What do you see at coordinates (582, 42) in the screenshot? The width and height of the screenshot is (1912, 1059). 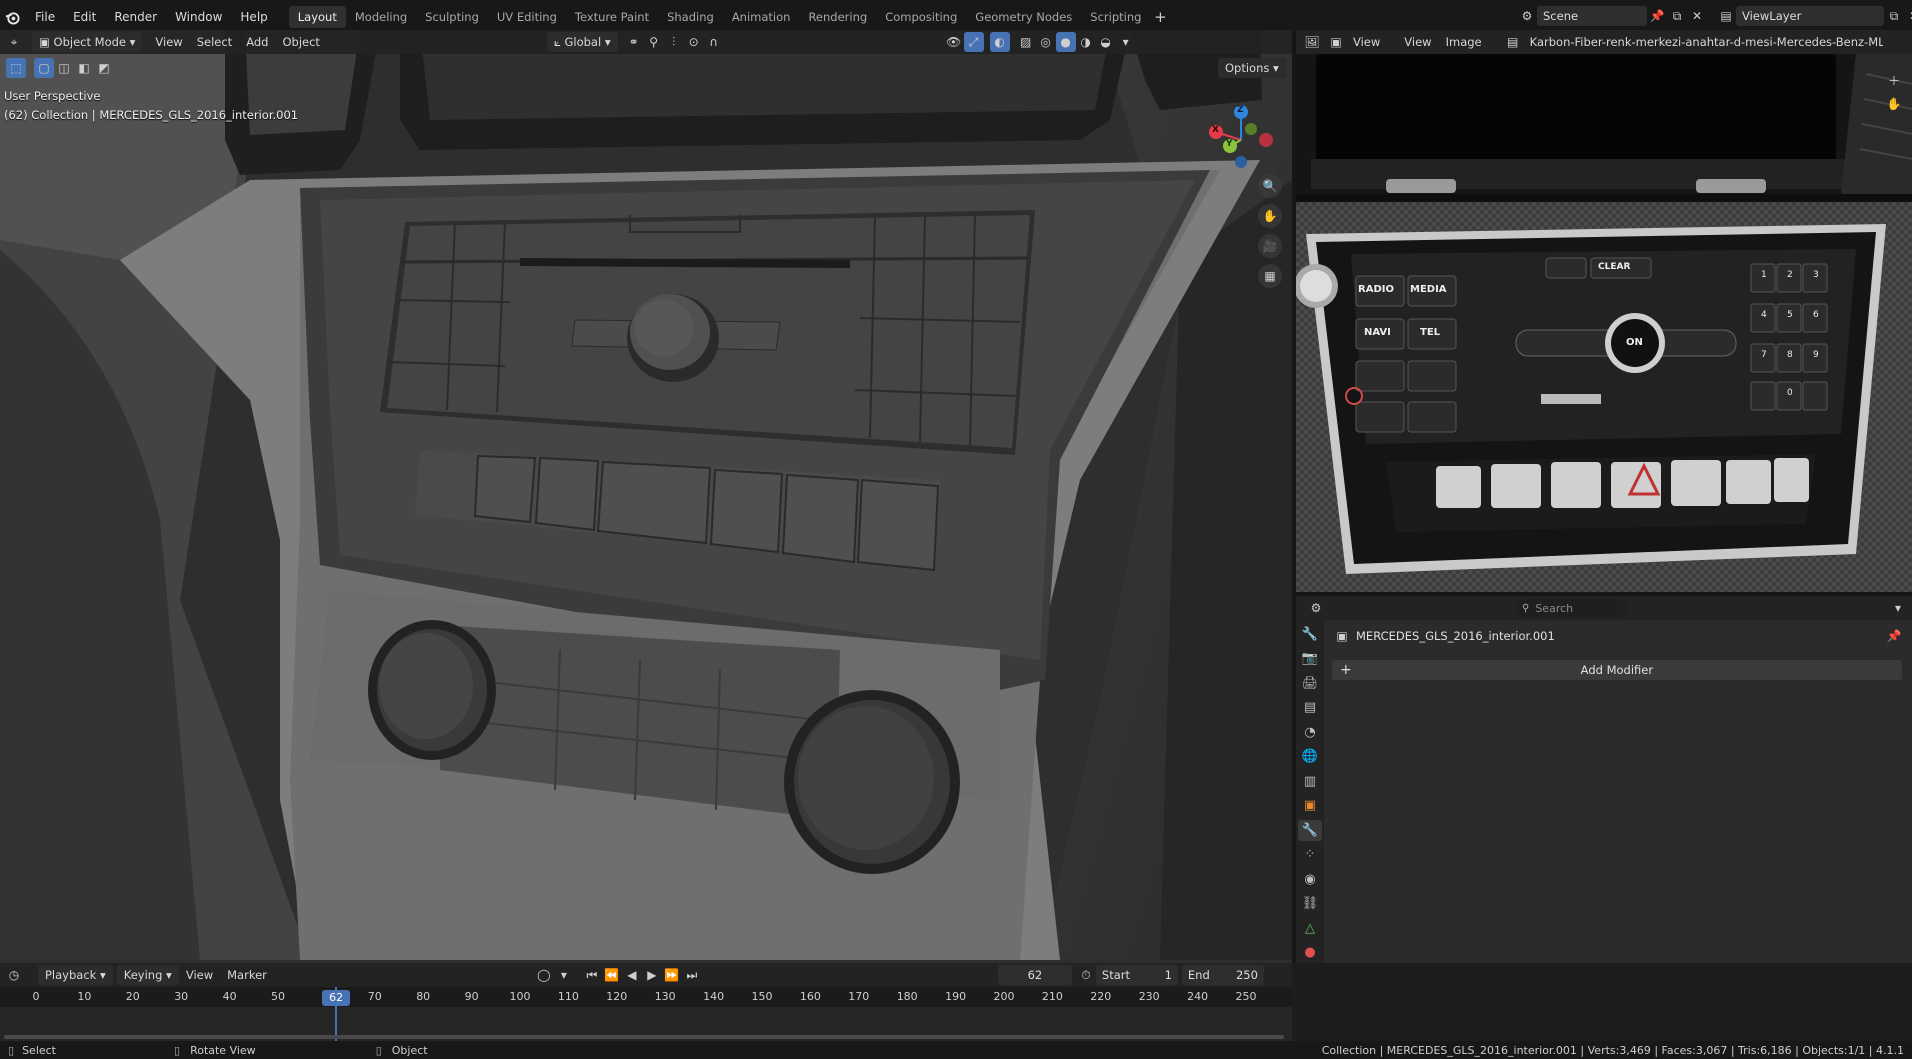 I see `transform-orientation-dropdown: ⟀ Global ▾` at bounding box center [582, 42].